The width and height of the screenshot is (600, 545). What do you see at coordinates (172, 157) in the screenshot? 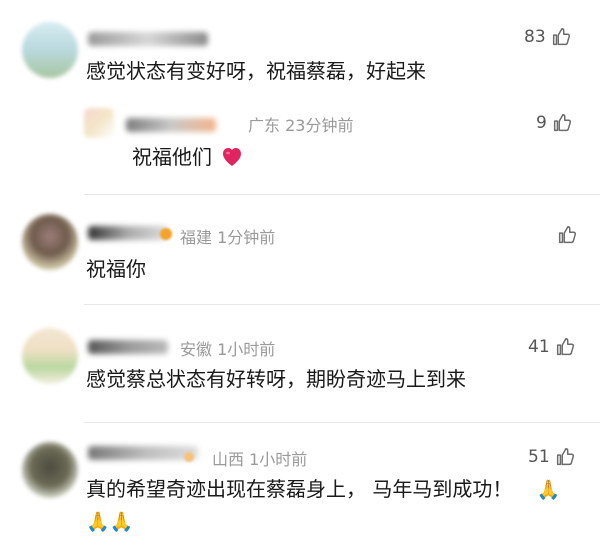
I see `reply-text-content: 祝福他们` at bounding box center [172, 157].